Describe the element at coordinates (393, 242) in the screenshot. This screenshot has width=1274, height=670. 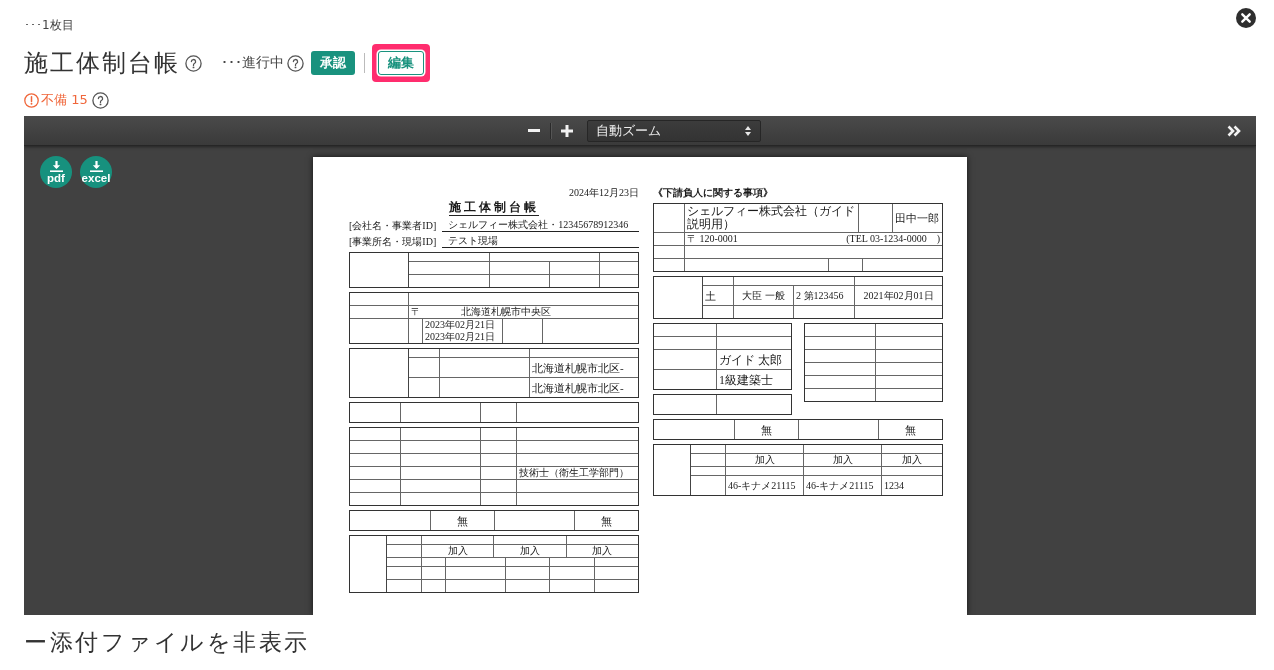
I see `field-label: [事業所名・現場ID]` at that location.